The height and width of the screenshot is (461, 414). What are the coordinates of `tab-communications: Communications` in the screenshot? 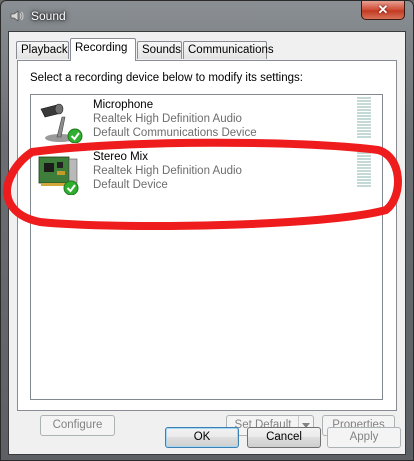 It's located at (228, 50).